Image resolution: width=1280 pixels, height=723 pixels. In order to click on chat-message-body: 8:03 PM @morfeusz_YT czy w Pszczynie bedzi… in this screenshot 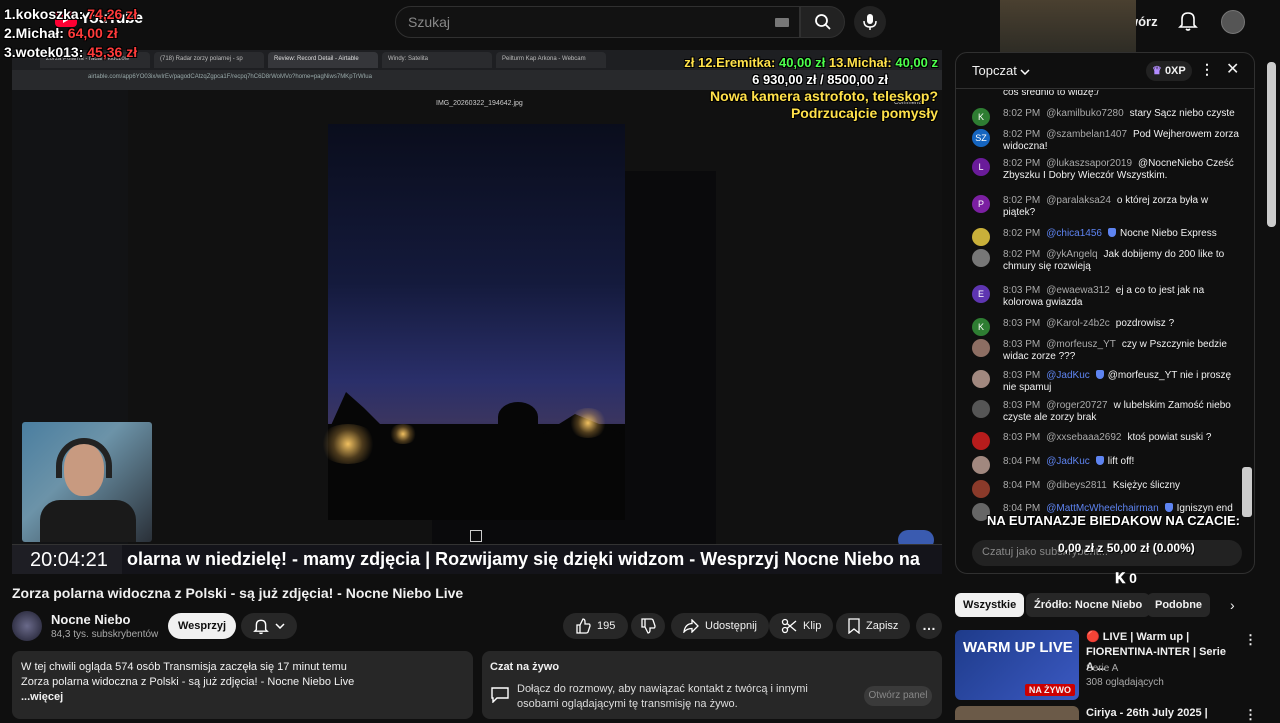, I will do `click(1123, 351)`.